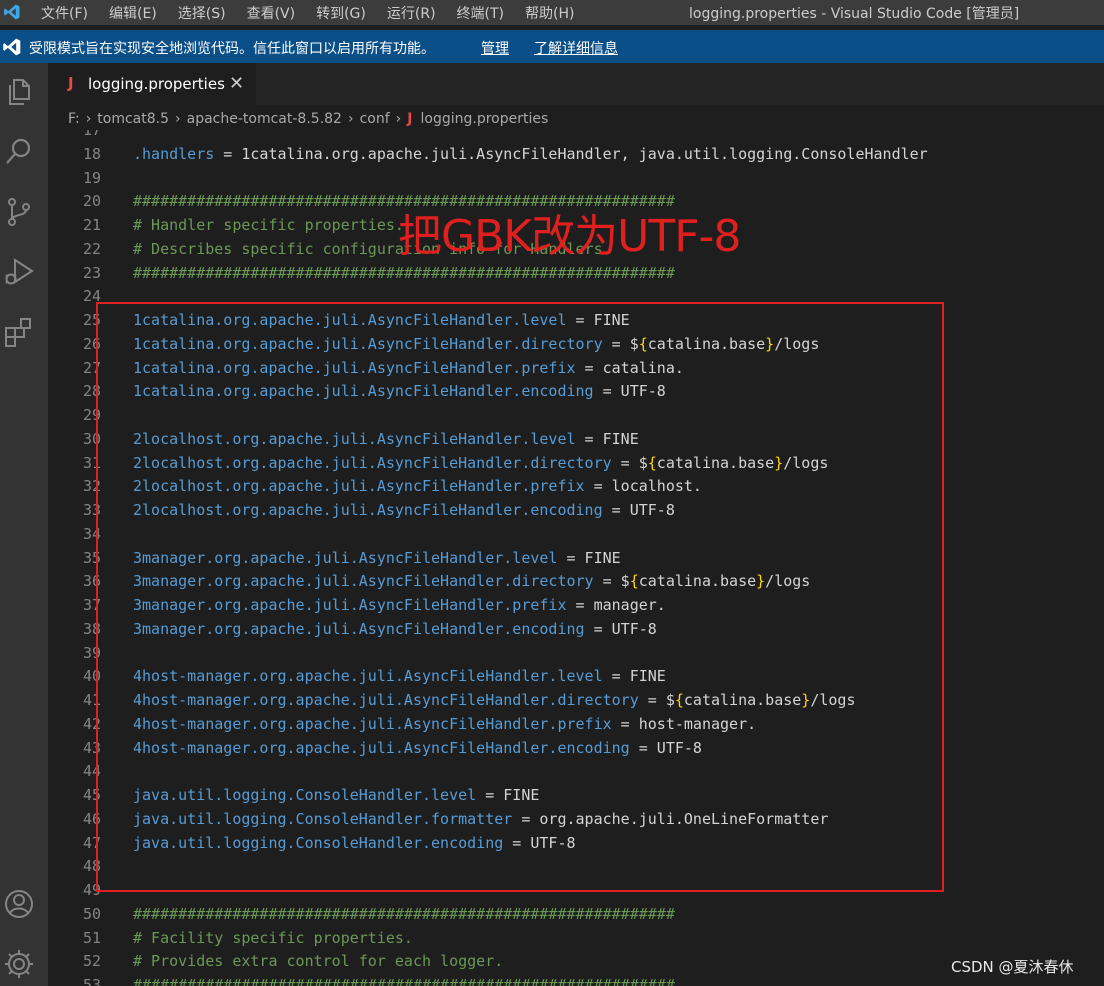  I want to click on explorer-icon, so click(19, 92).